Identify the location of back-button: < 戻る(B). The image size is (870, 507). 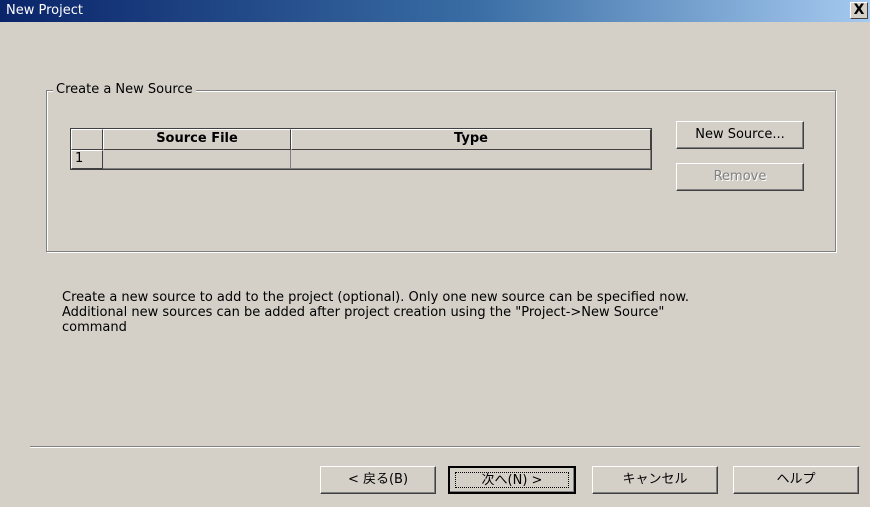
(378, 480).